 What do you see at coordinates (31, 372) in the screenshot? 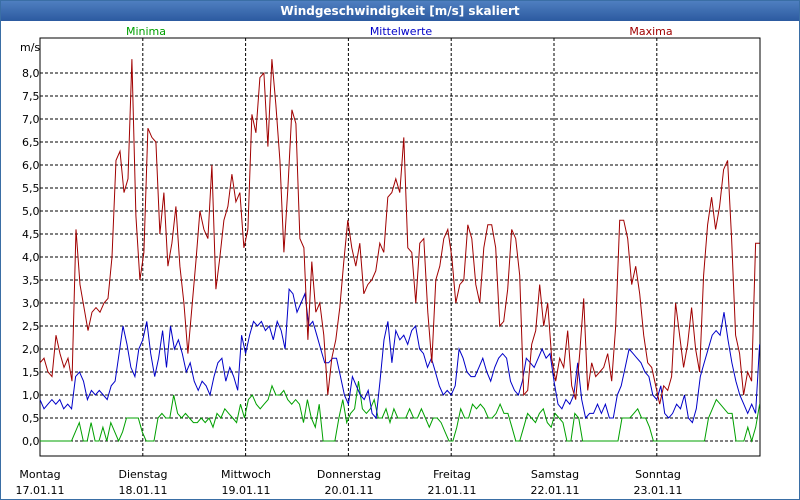
I see `y-tick-label: 1,5` at bounding box center [31, 372].